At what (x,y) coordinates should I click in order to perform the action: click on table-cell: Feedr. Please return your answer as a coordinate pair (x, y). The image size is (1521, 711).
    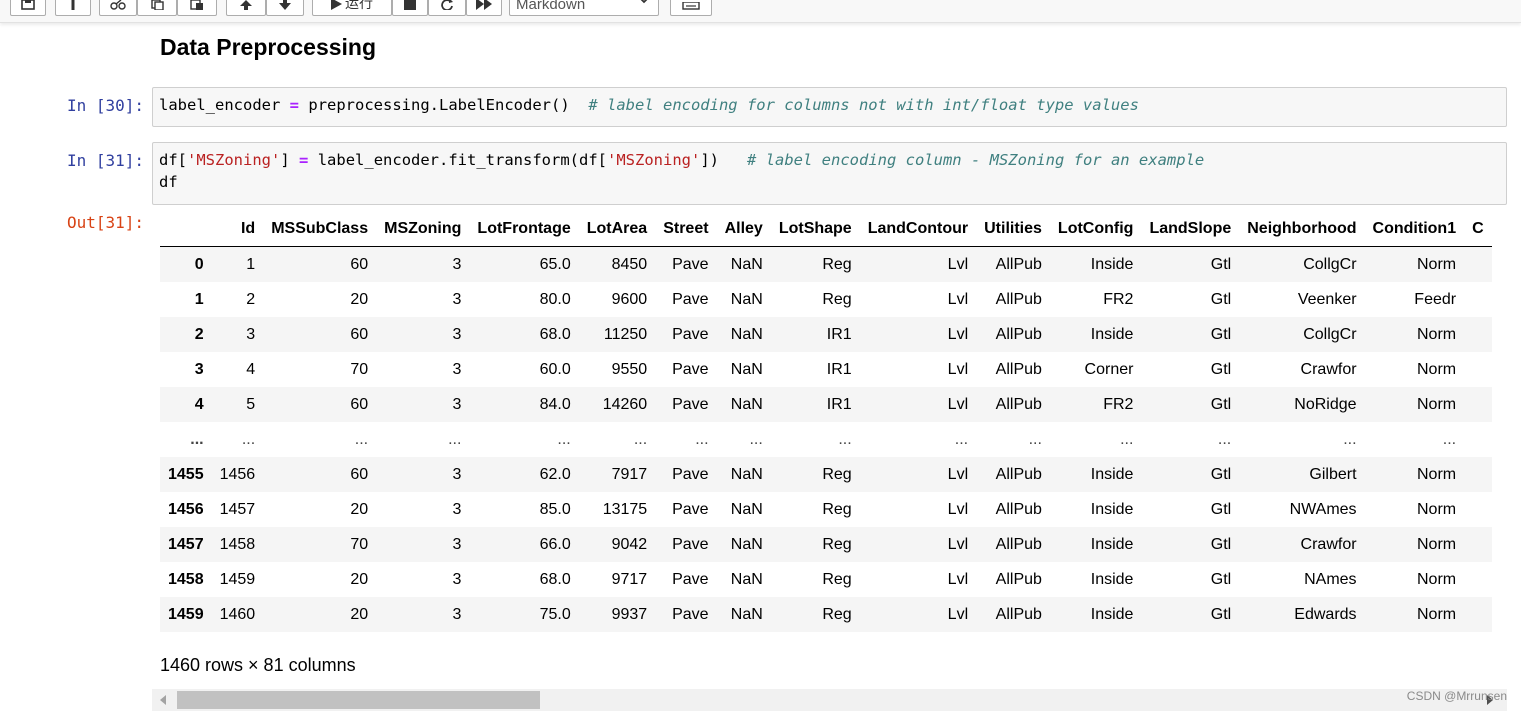
    Looking at the image, I should click on (1435, 299).